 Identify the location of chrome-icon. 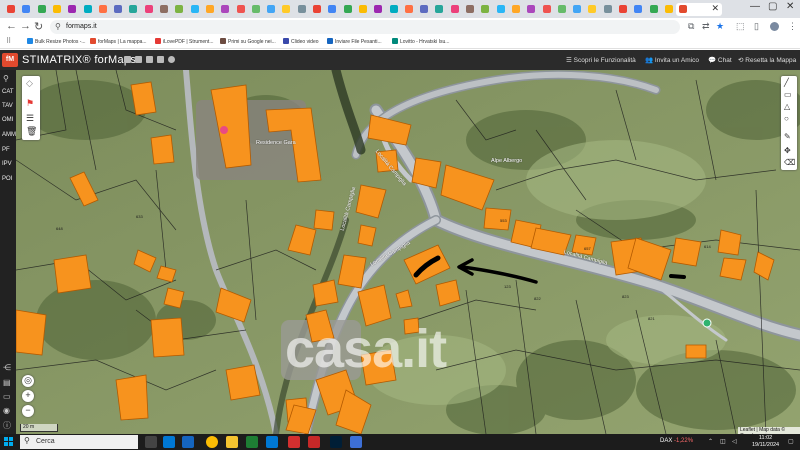
(212, 442).